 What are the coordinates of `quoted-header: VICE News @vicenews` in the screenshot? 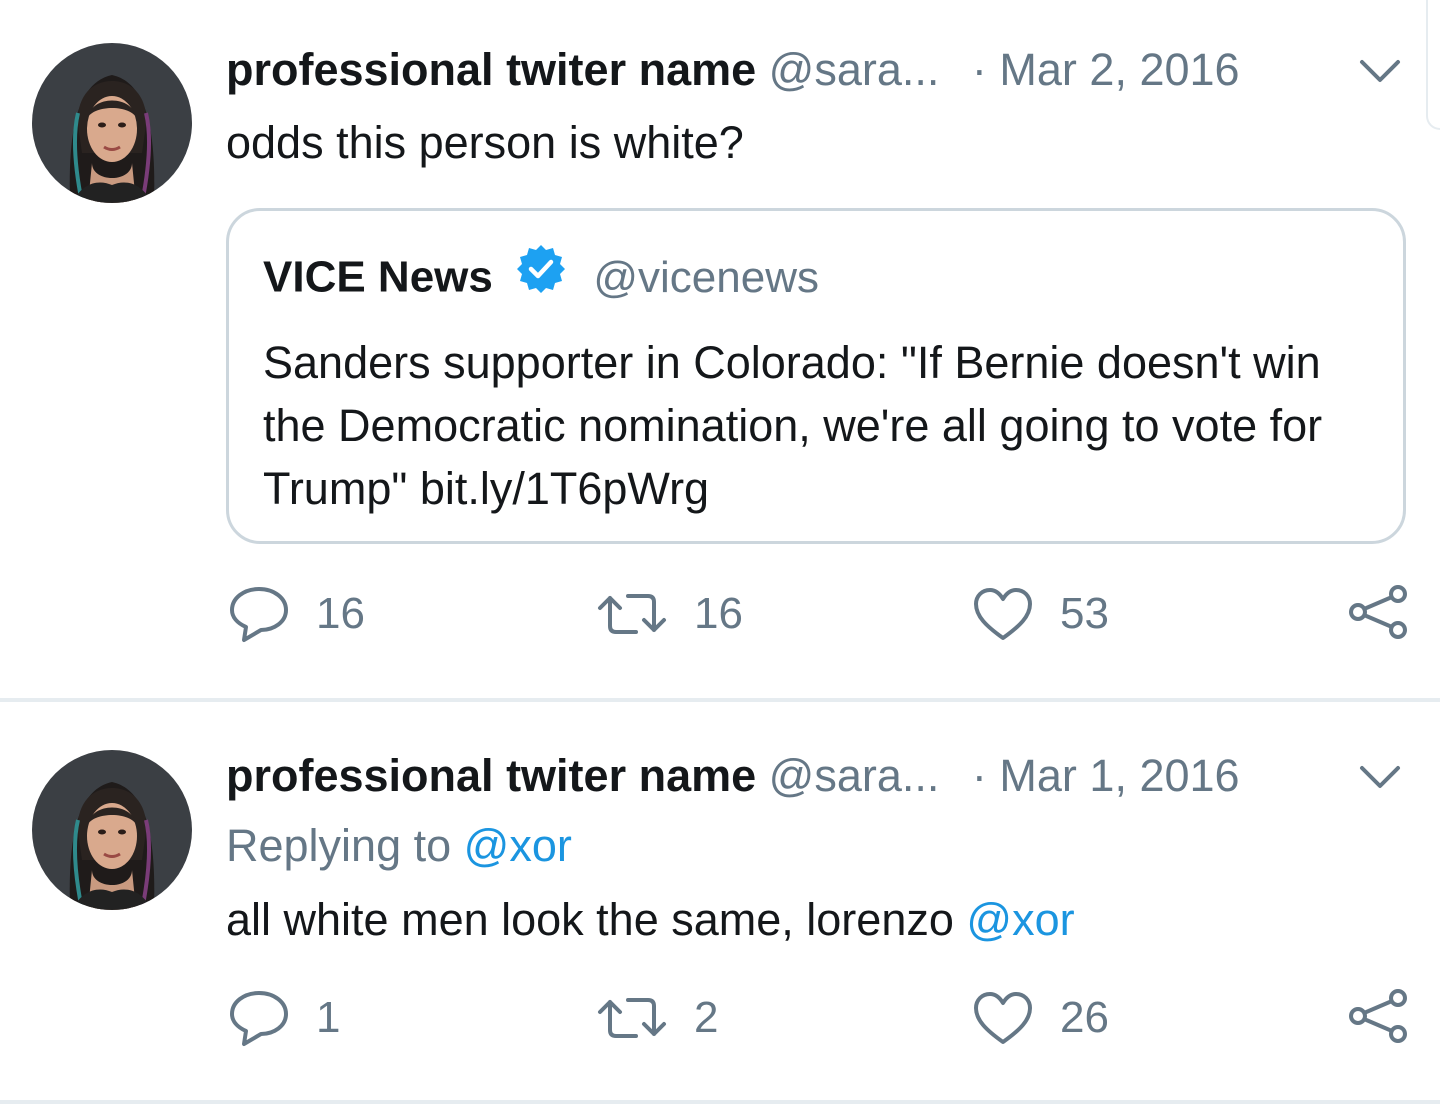 It's located at (541, 279).